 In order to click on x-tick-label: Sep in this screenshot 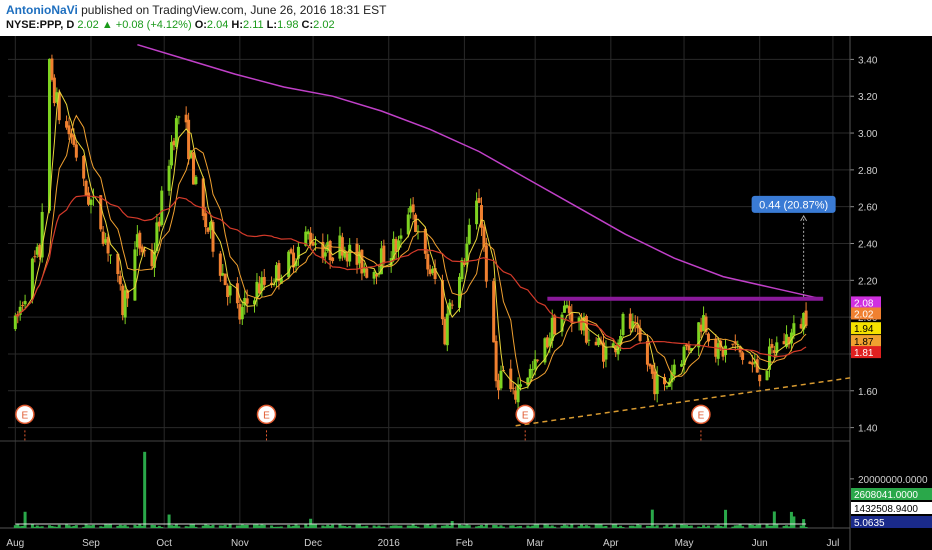, I will do `click(91, 543)`.